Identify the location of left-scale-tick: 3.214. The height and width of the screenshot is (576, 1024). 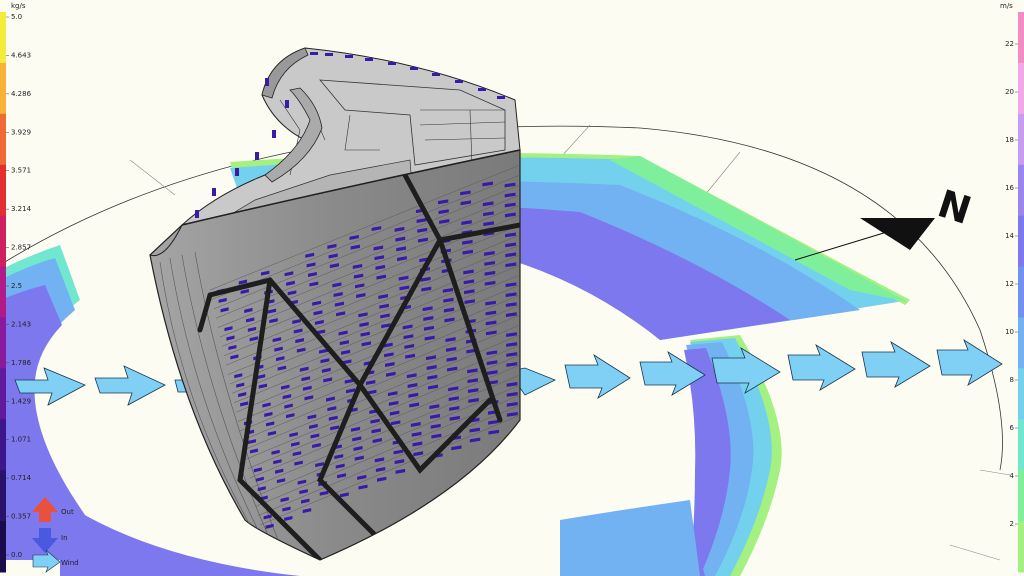
(21, 209).